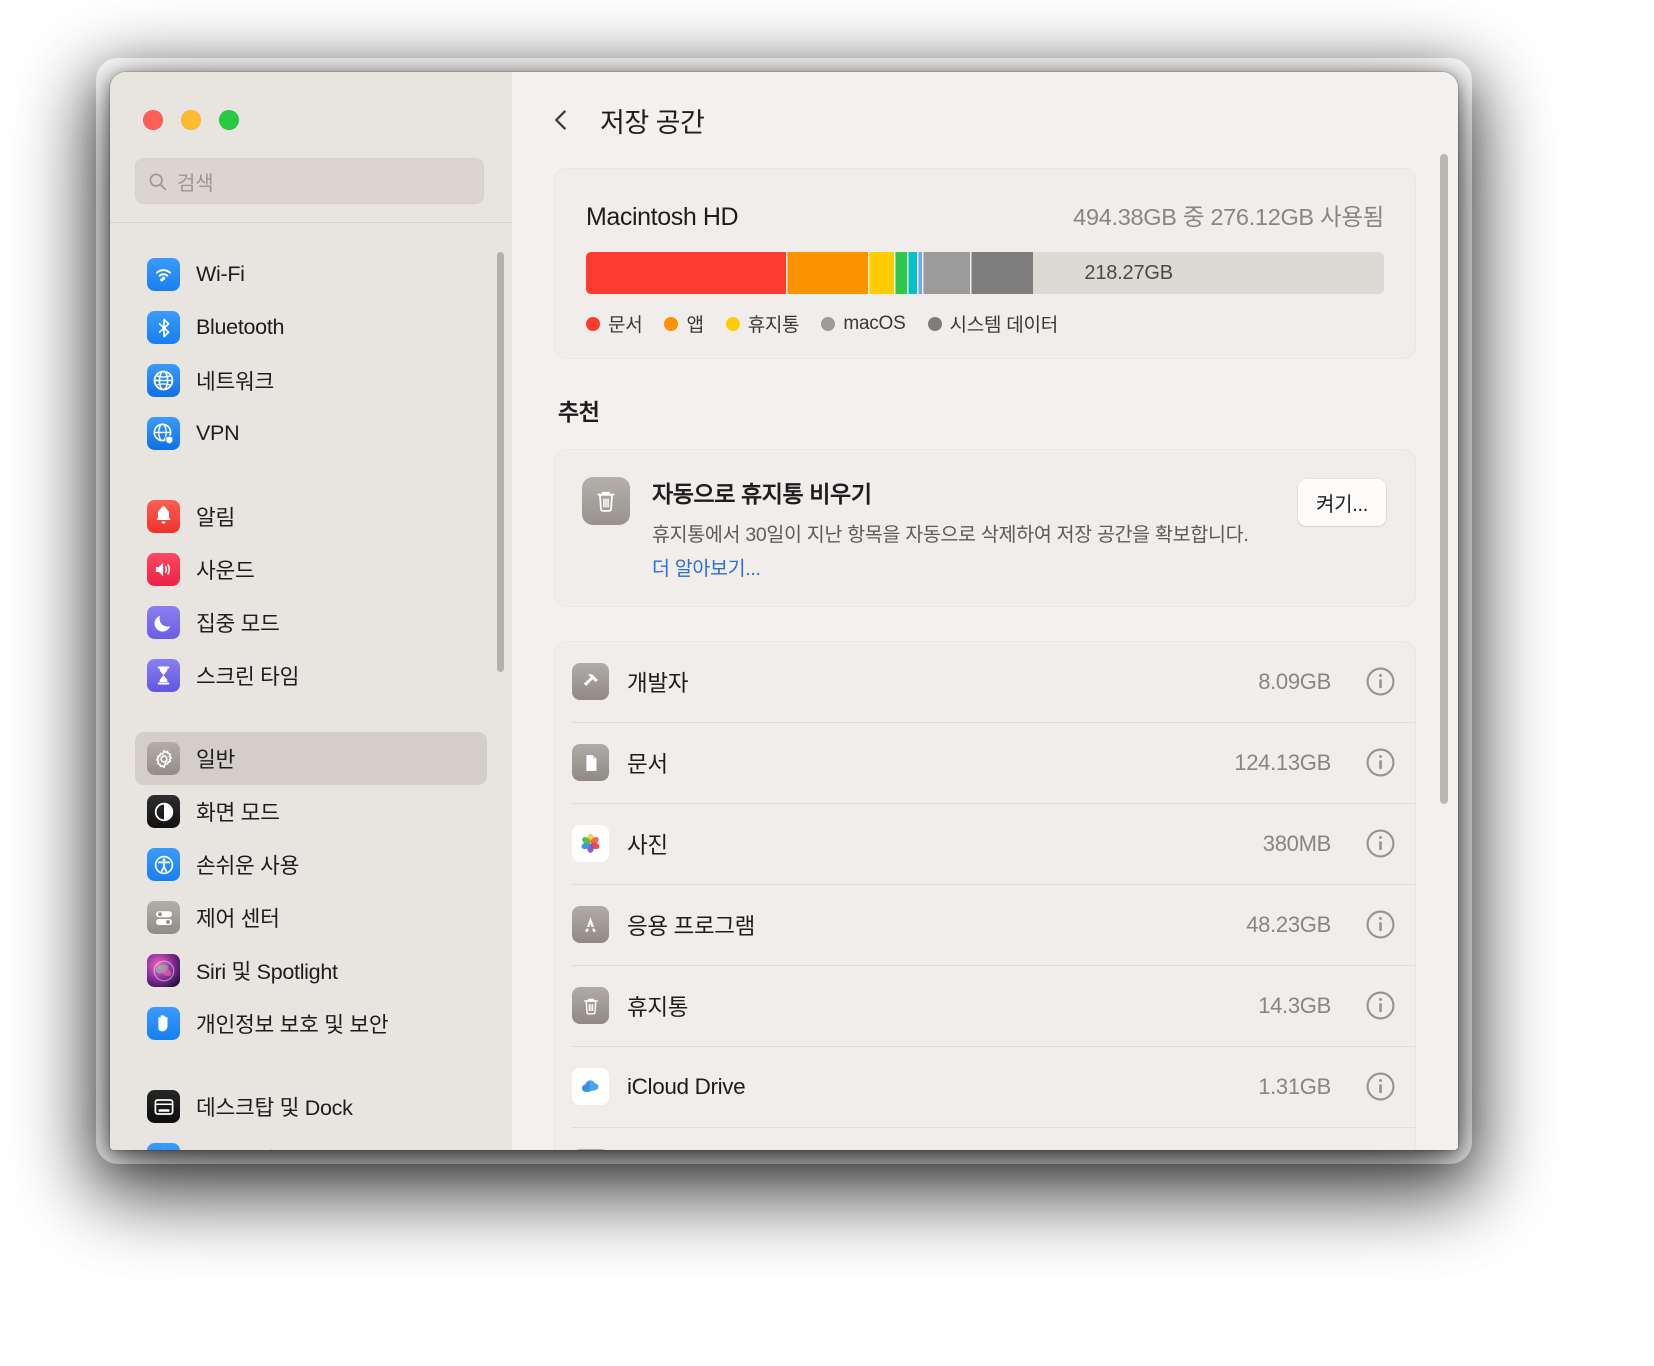  Describe the element at coordinates (163, 380) in the screenshot. I see `network-globe-icon` at that location.